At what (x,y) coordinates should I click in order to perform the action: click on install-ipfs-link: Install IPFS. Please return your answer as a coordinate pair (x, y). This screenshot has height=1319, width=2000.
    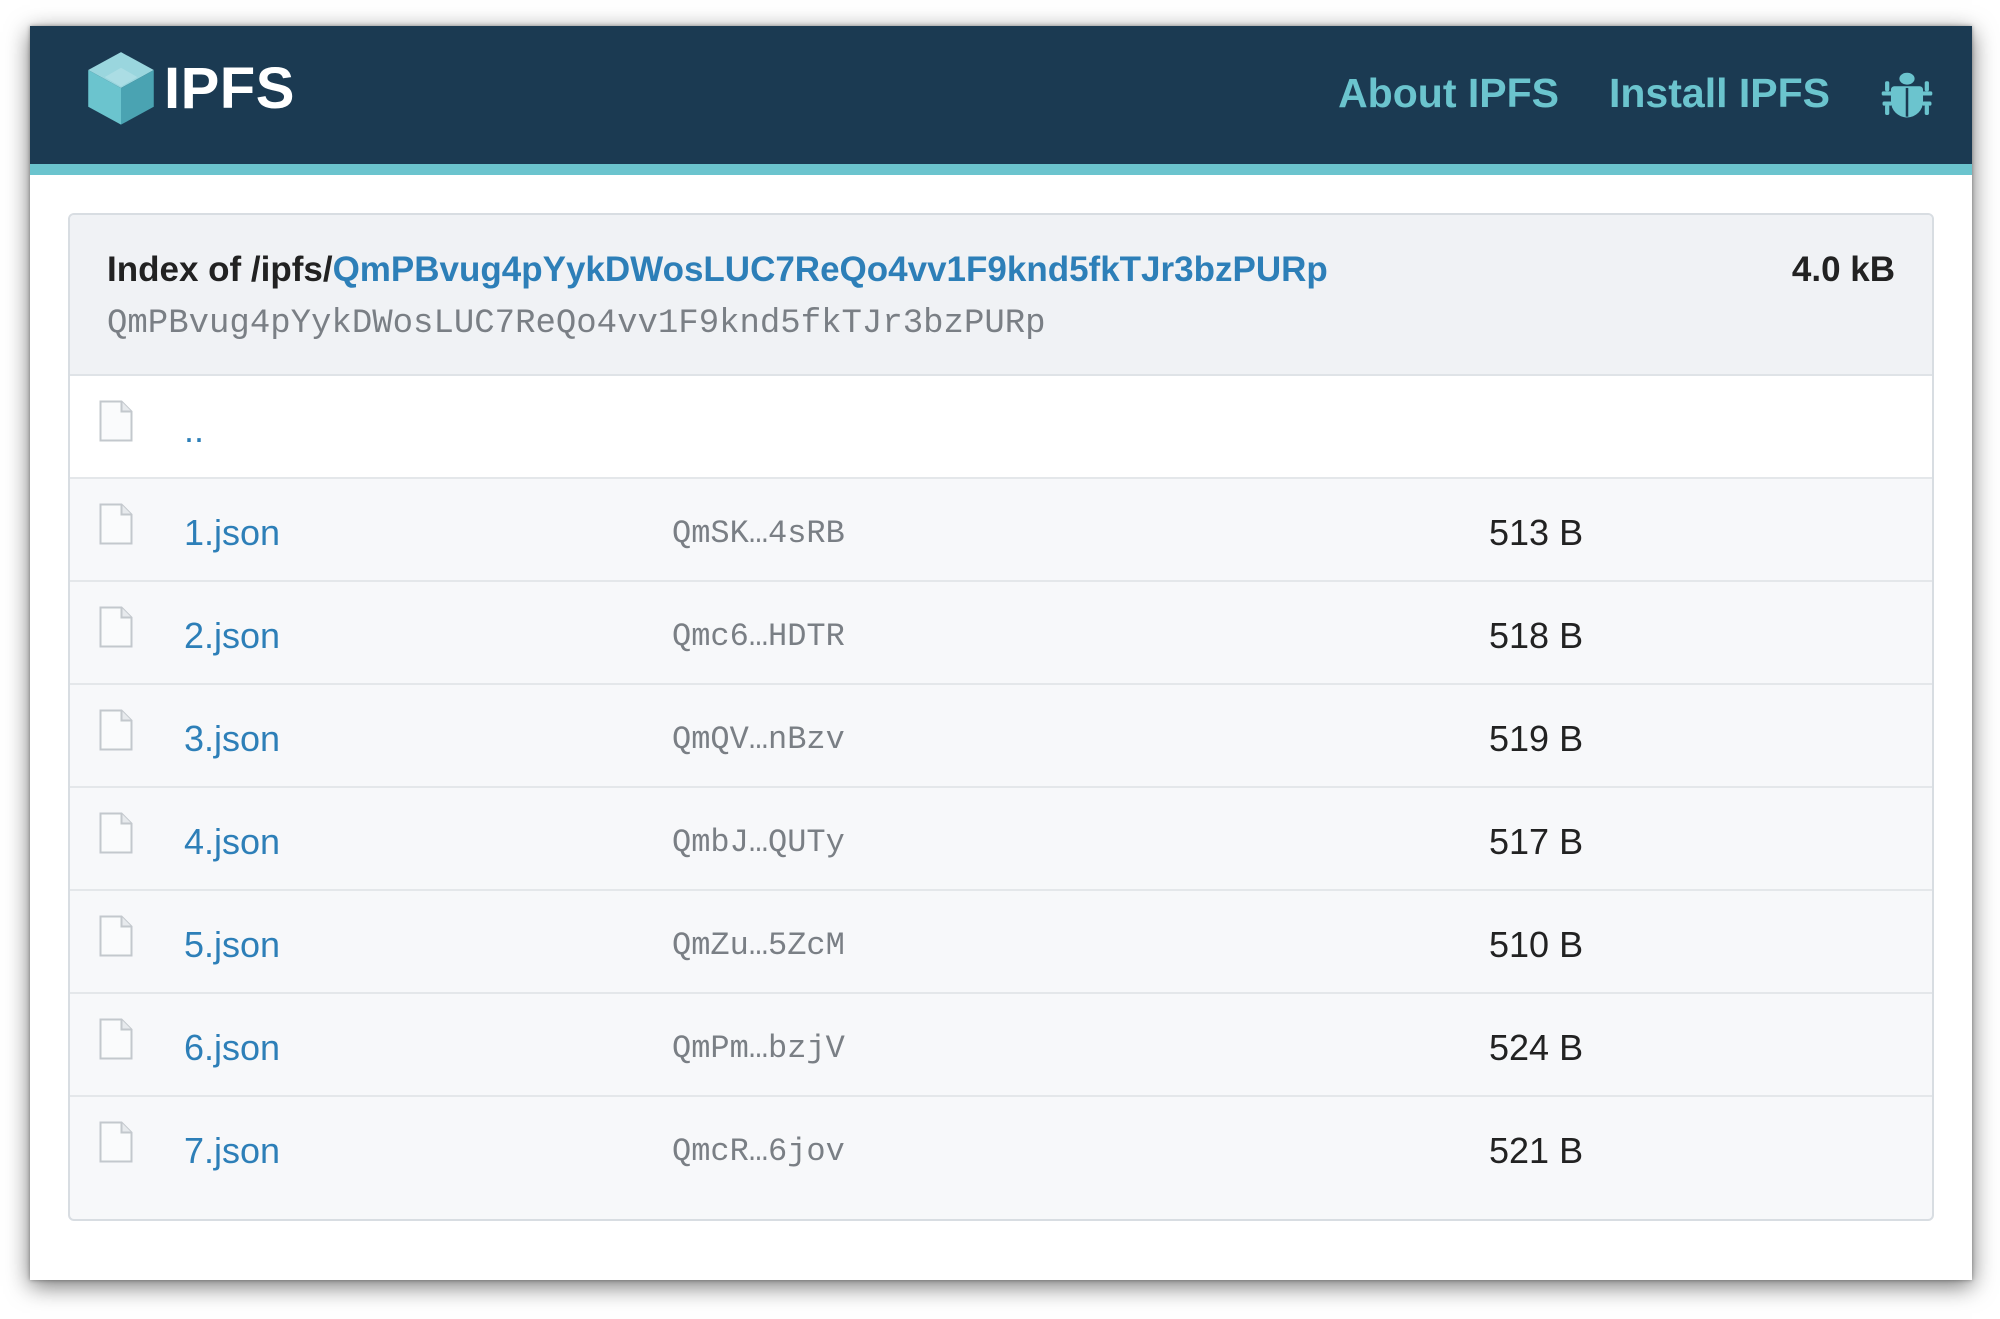
    Looking at the image, I should click on (1719, 93).